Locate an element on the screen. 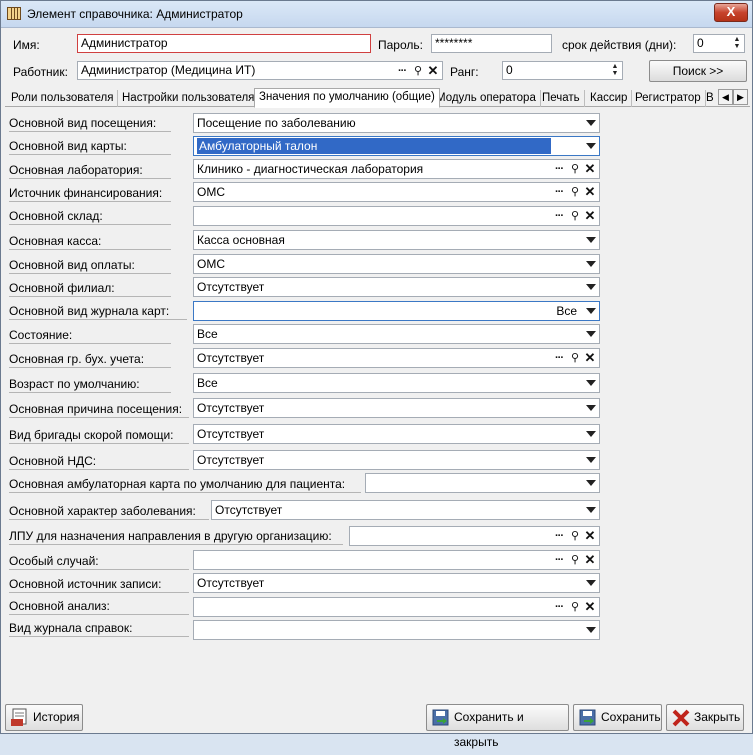 This screenshot has width=753, height=755. disease-nature-dropdown: Отсутствует is located at coordinates (405, 510).